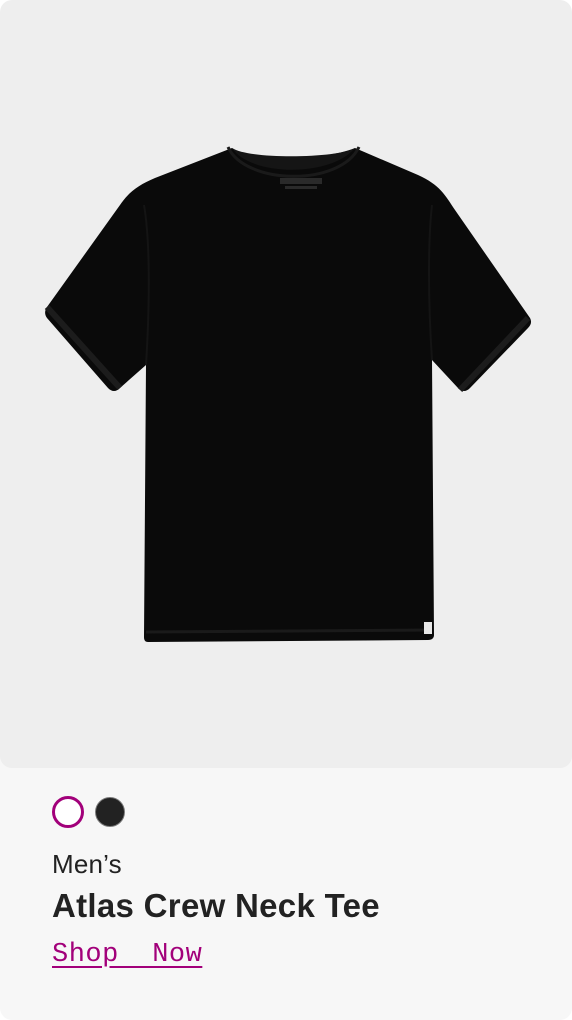 This screenshot has width=572, height=1020. What do you see at coordinates (68, 812) in the screenshot?
I see `color-swatch-selected` at bounding box center [68, 812].